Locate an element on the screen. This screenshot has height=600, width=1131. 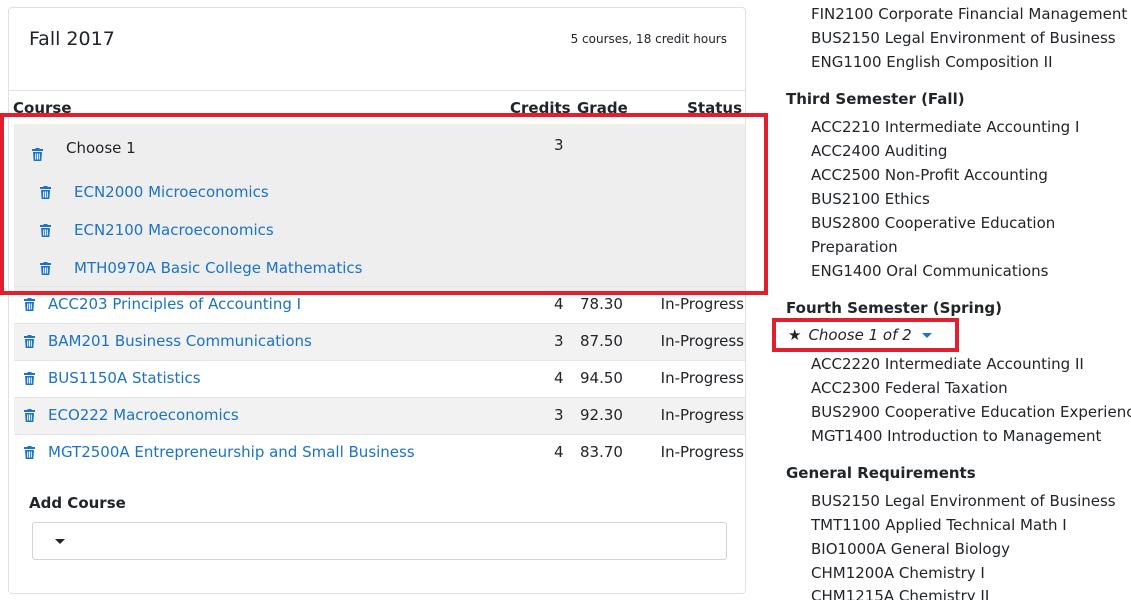
requirement-item: BUS2800 Cooperative Education is located at coordinates (933, 223).